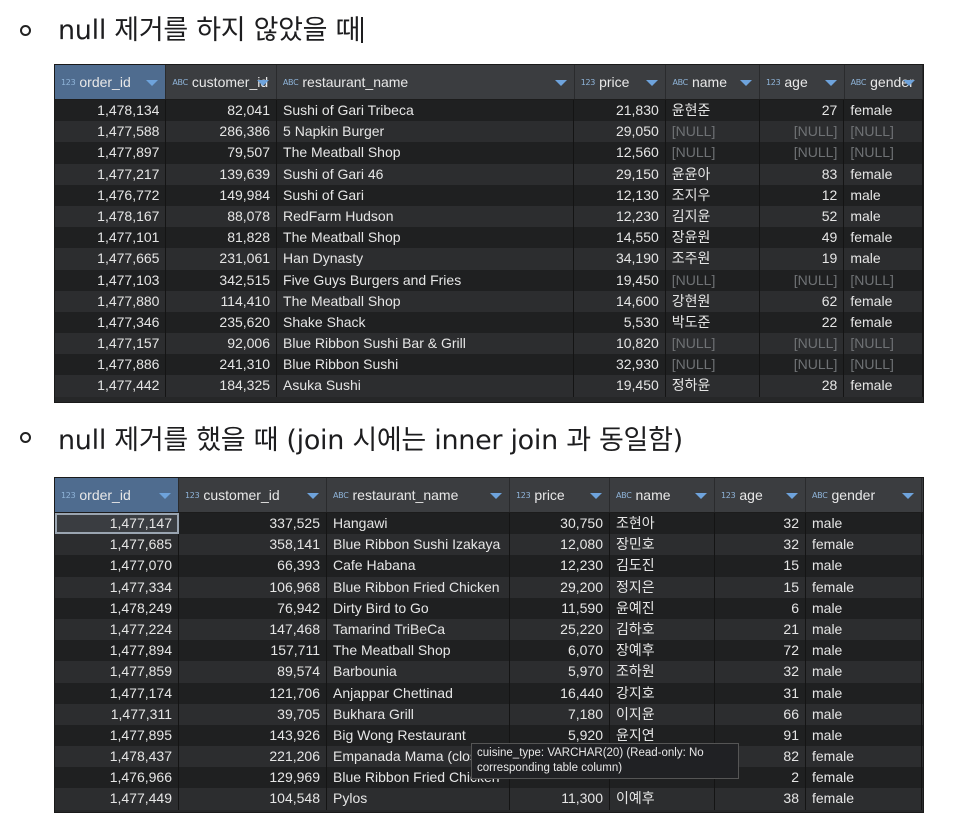 The image size is (968, 830). What do you see at coordinates (211, 27) in the screenshot?
I see `heading-text-1: null 제거를 하지 않았을 때` at bounding box center [211, 27].